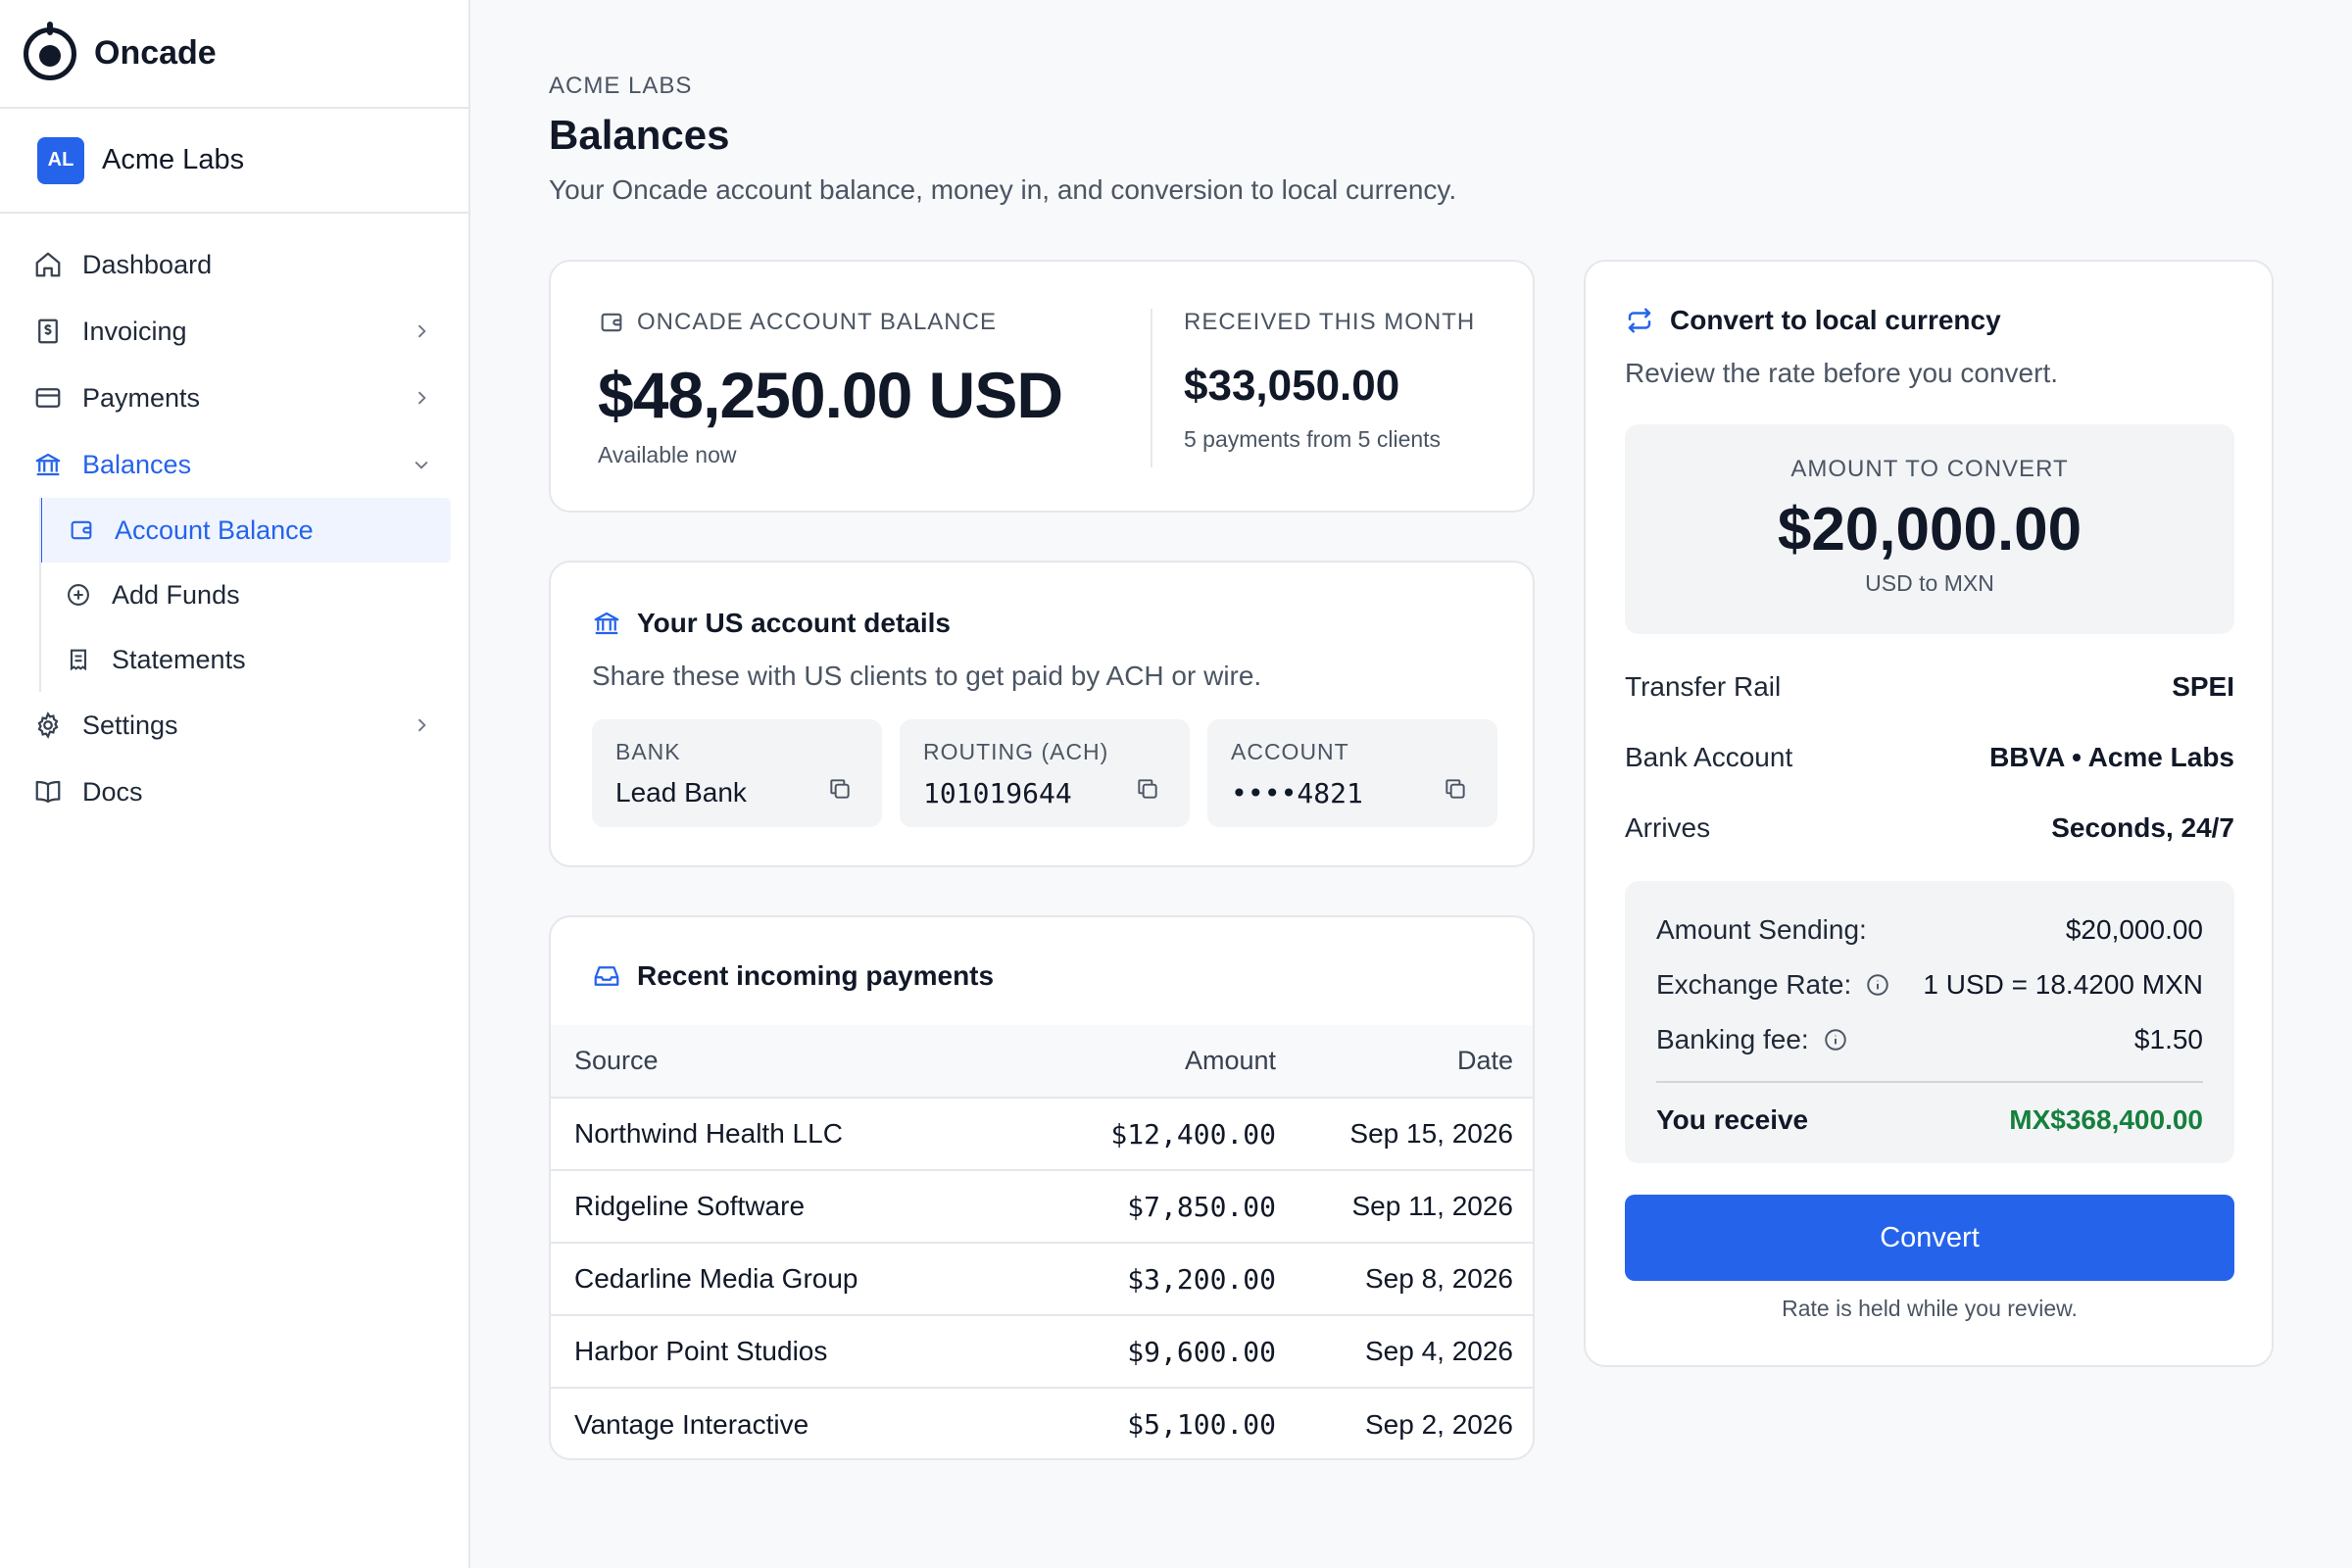 This screenshot has width=2352, height=1568. Describe the element at coordinates (796, 1062) in the screenshot. I see `column-header-source: Source` at that location.